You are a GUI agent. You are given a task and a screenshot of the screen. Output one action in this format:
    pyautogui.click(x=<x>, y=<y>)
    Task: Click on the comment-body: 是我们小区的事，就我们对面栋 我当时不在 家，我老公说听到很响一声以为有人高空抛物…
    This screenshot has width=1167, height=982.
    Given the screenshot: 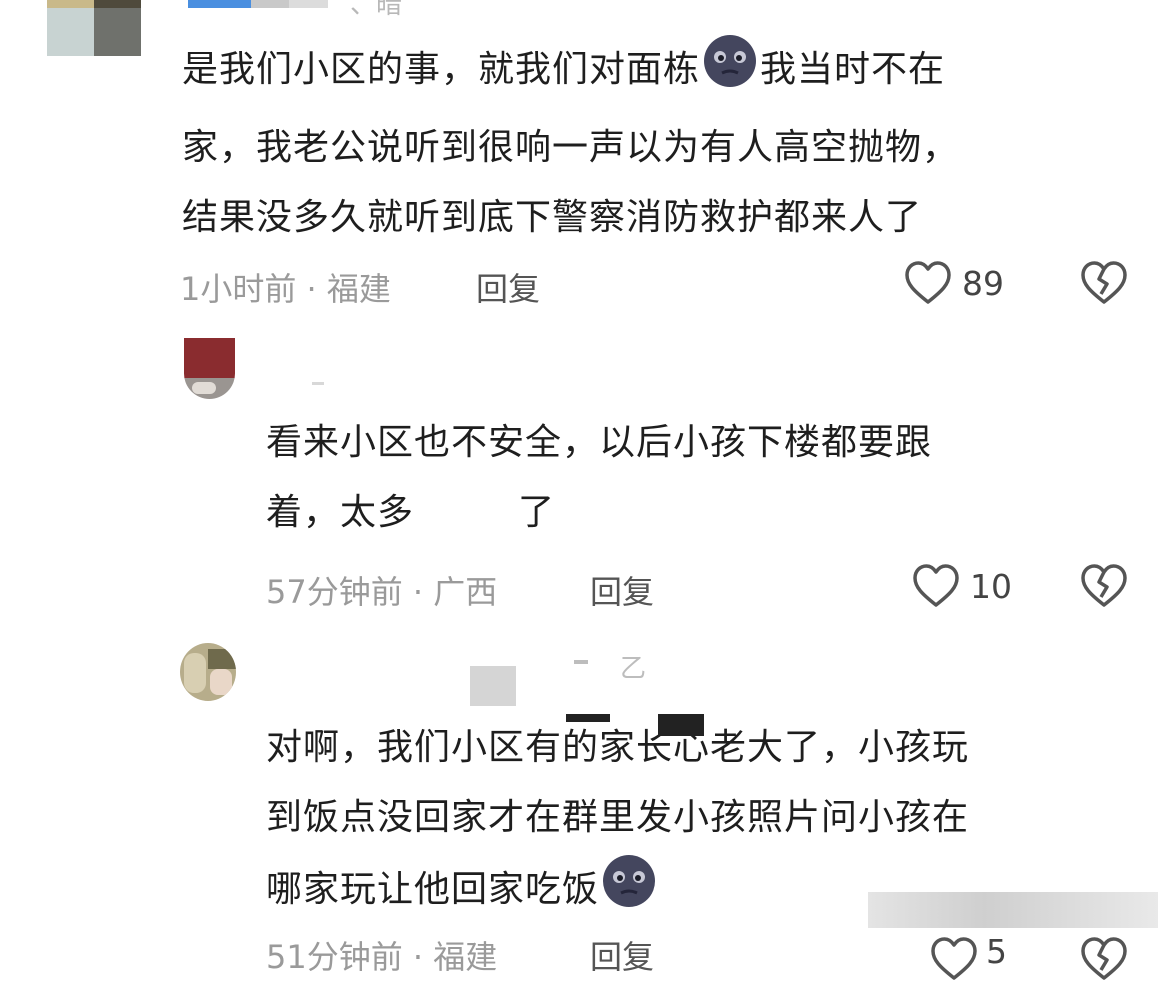 What is the action you would take?
    pyautogui.click(x=570, y=143)
    